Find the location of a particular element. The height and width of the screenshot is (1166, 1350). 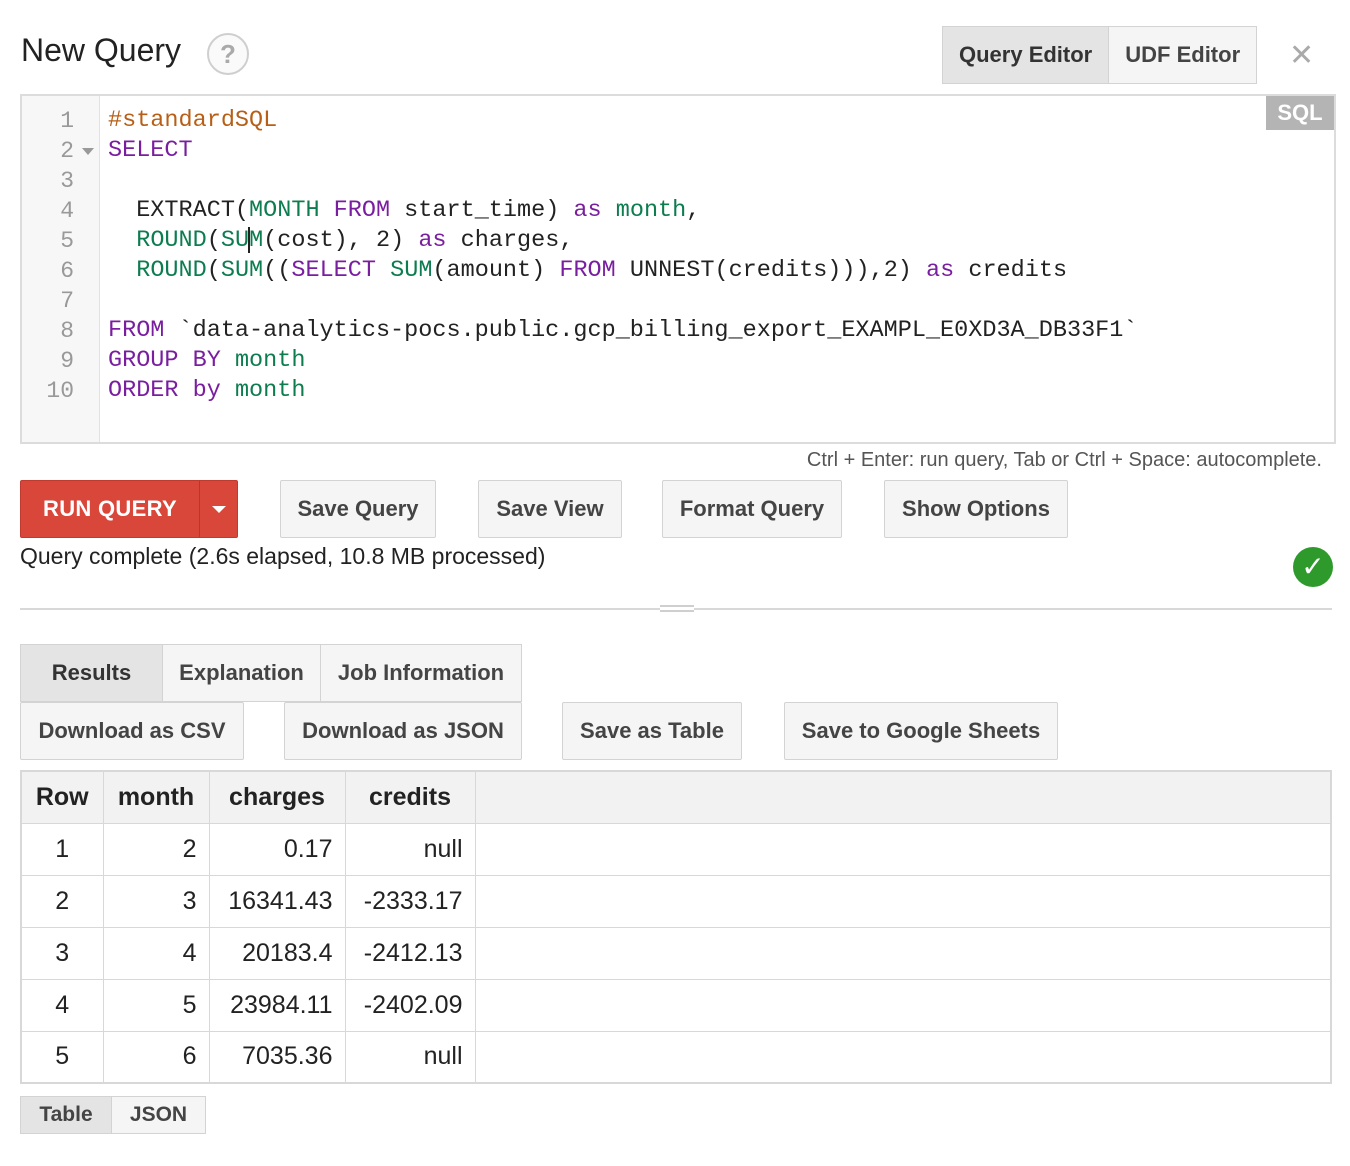

format-query-button: Format Query is located at coordinates (752, 509).